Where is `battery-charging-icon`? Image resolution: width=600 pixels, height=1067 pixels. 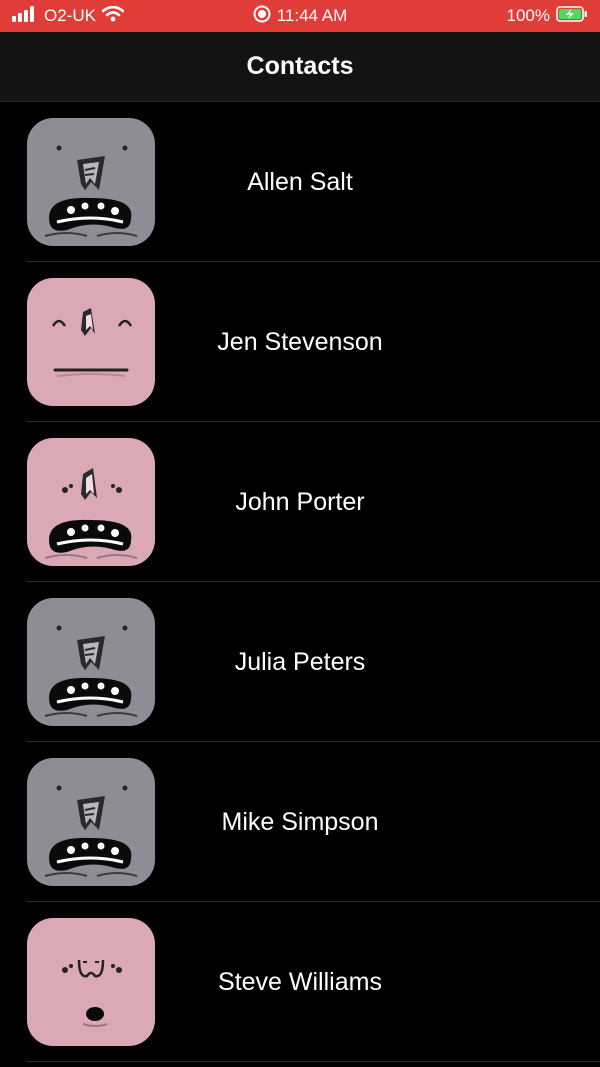
battery-charging-icon is located at coordinates (572, 16).